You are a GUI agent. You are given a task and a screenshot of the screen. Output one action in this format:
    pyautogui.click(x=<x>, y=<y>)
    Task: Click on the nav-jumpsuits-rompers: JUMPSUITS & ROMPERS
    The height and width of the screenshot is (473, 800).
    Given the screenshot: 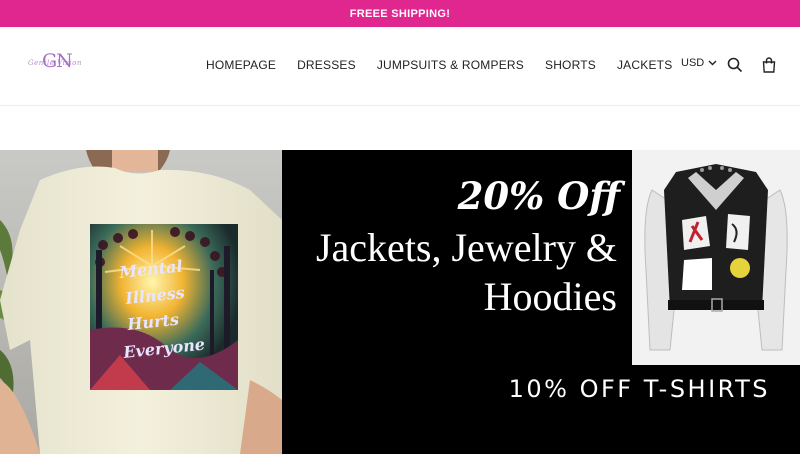 What is the action you would take?
    pyautogui.click(x=450, y=65)
    